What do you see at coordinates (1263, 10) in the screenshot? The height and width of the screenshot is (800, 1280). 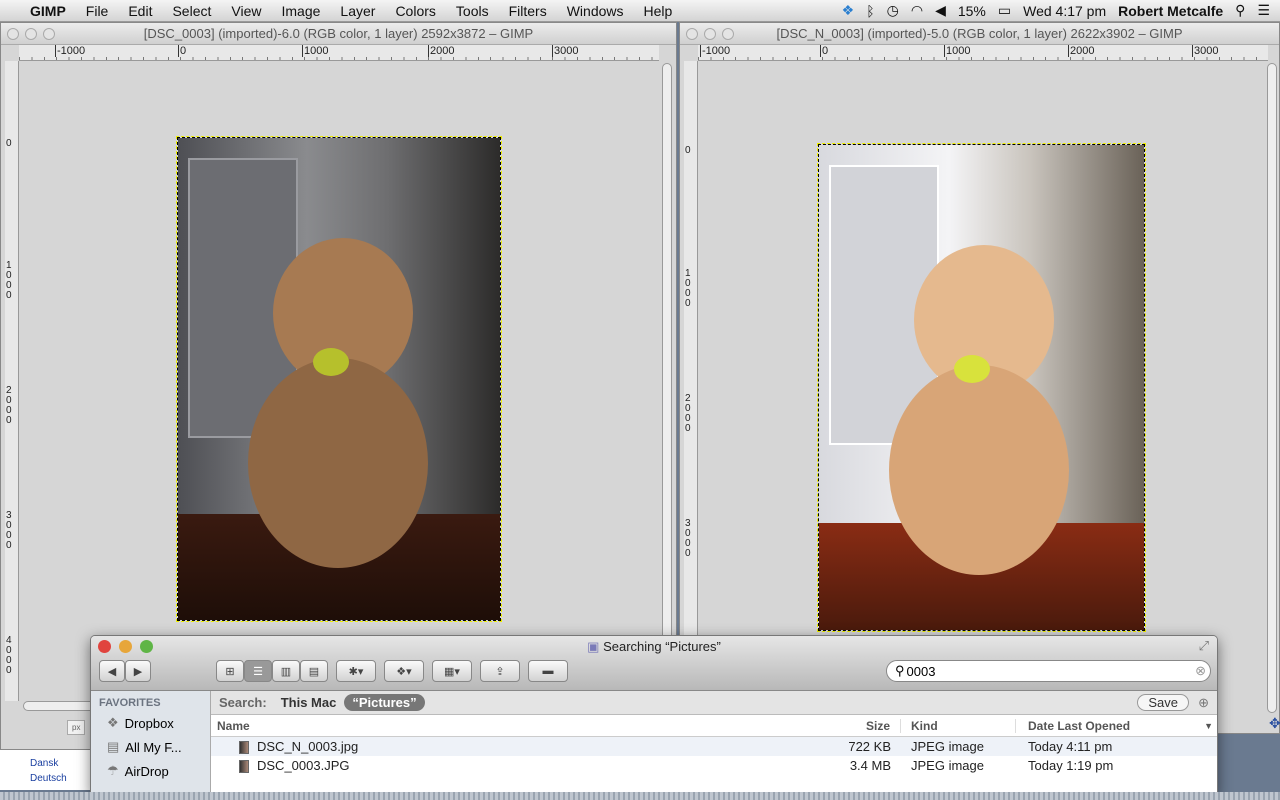 I see `notification-icon: ☰` at bounding box center [1263, 10].